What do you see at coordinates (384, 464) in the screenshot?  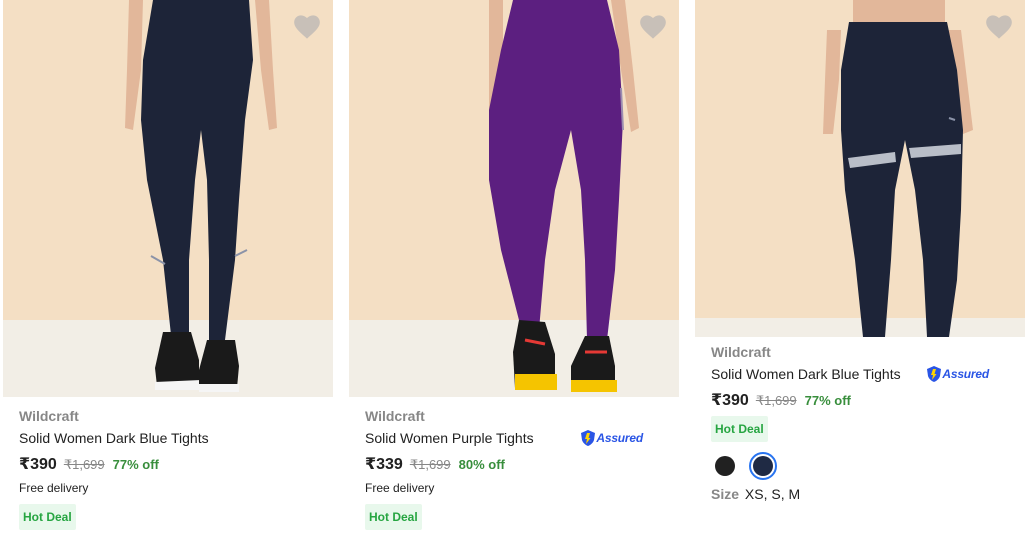 I see `product-price: ₹339` at bounding box center [384, 464].